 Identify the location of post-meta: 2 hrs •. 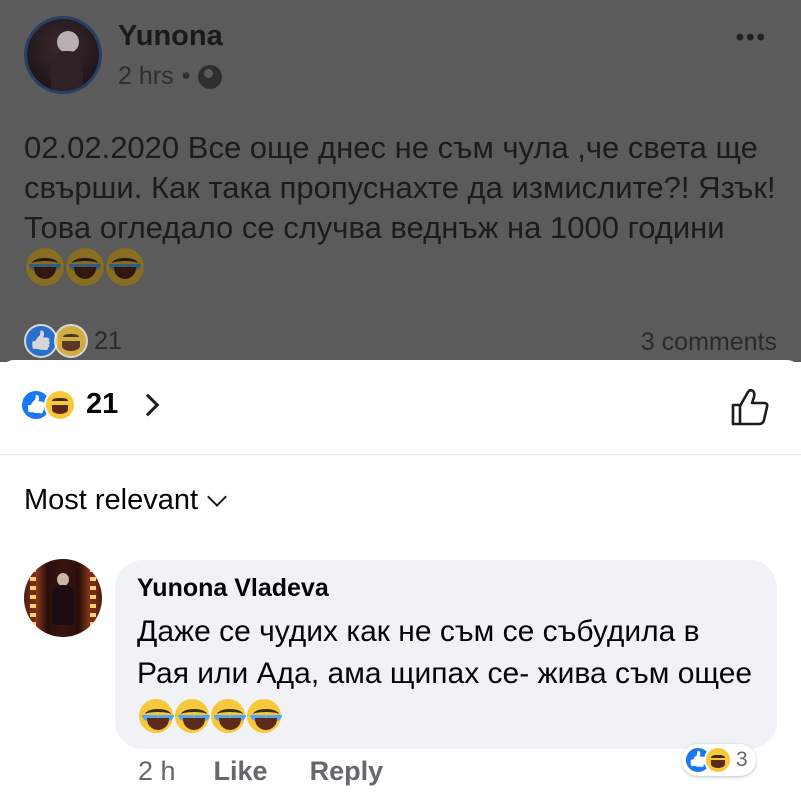
(170, 76).